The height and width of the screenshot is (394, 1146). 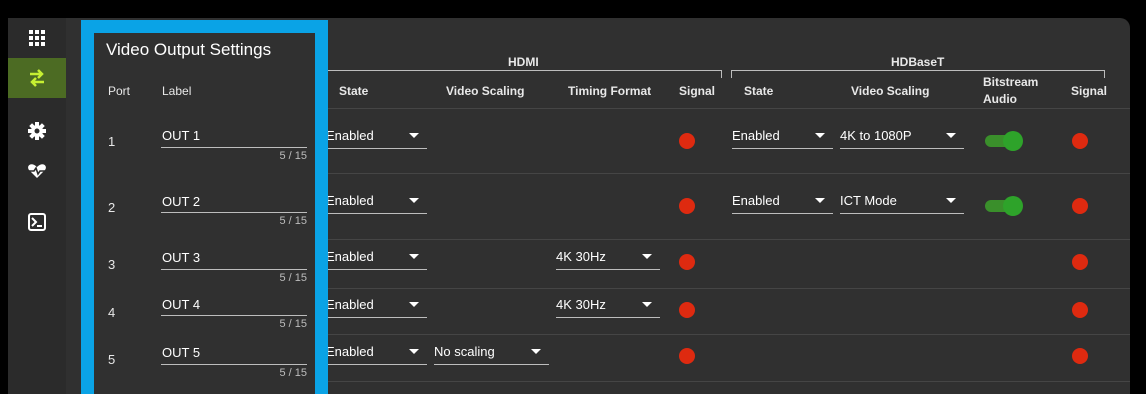 I want to click on port-number-3: 3, so click(x=112, y=264).